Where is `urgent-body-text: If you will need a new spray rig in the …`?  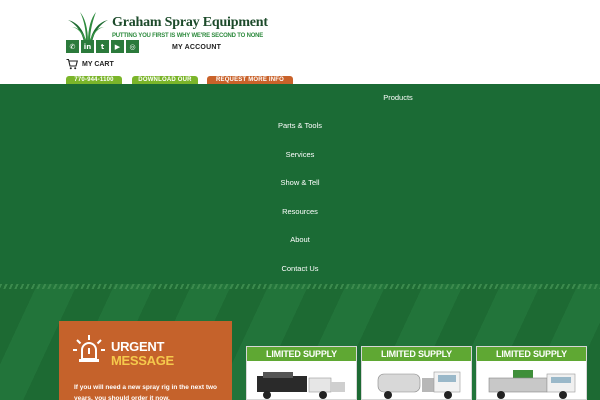 urgent-body-text: If you will need a new spray rig in the … is located at coordinates (146, 392).